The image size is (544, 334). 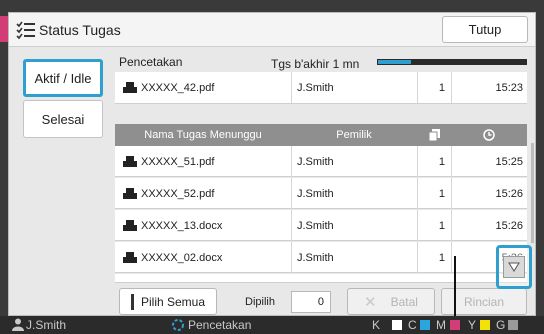 I want to click on tab-finished: Selesai, so click(x=63, y=119).